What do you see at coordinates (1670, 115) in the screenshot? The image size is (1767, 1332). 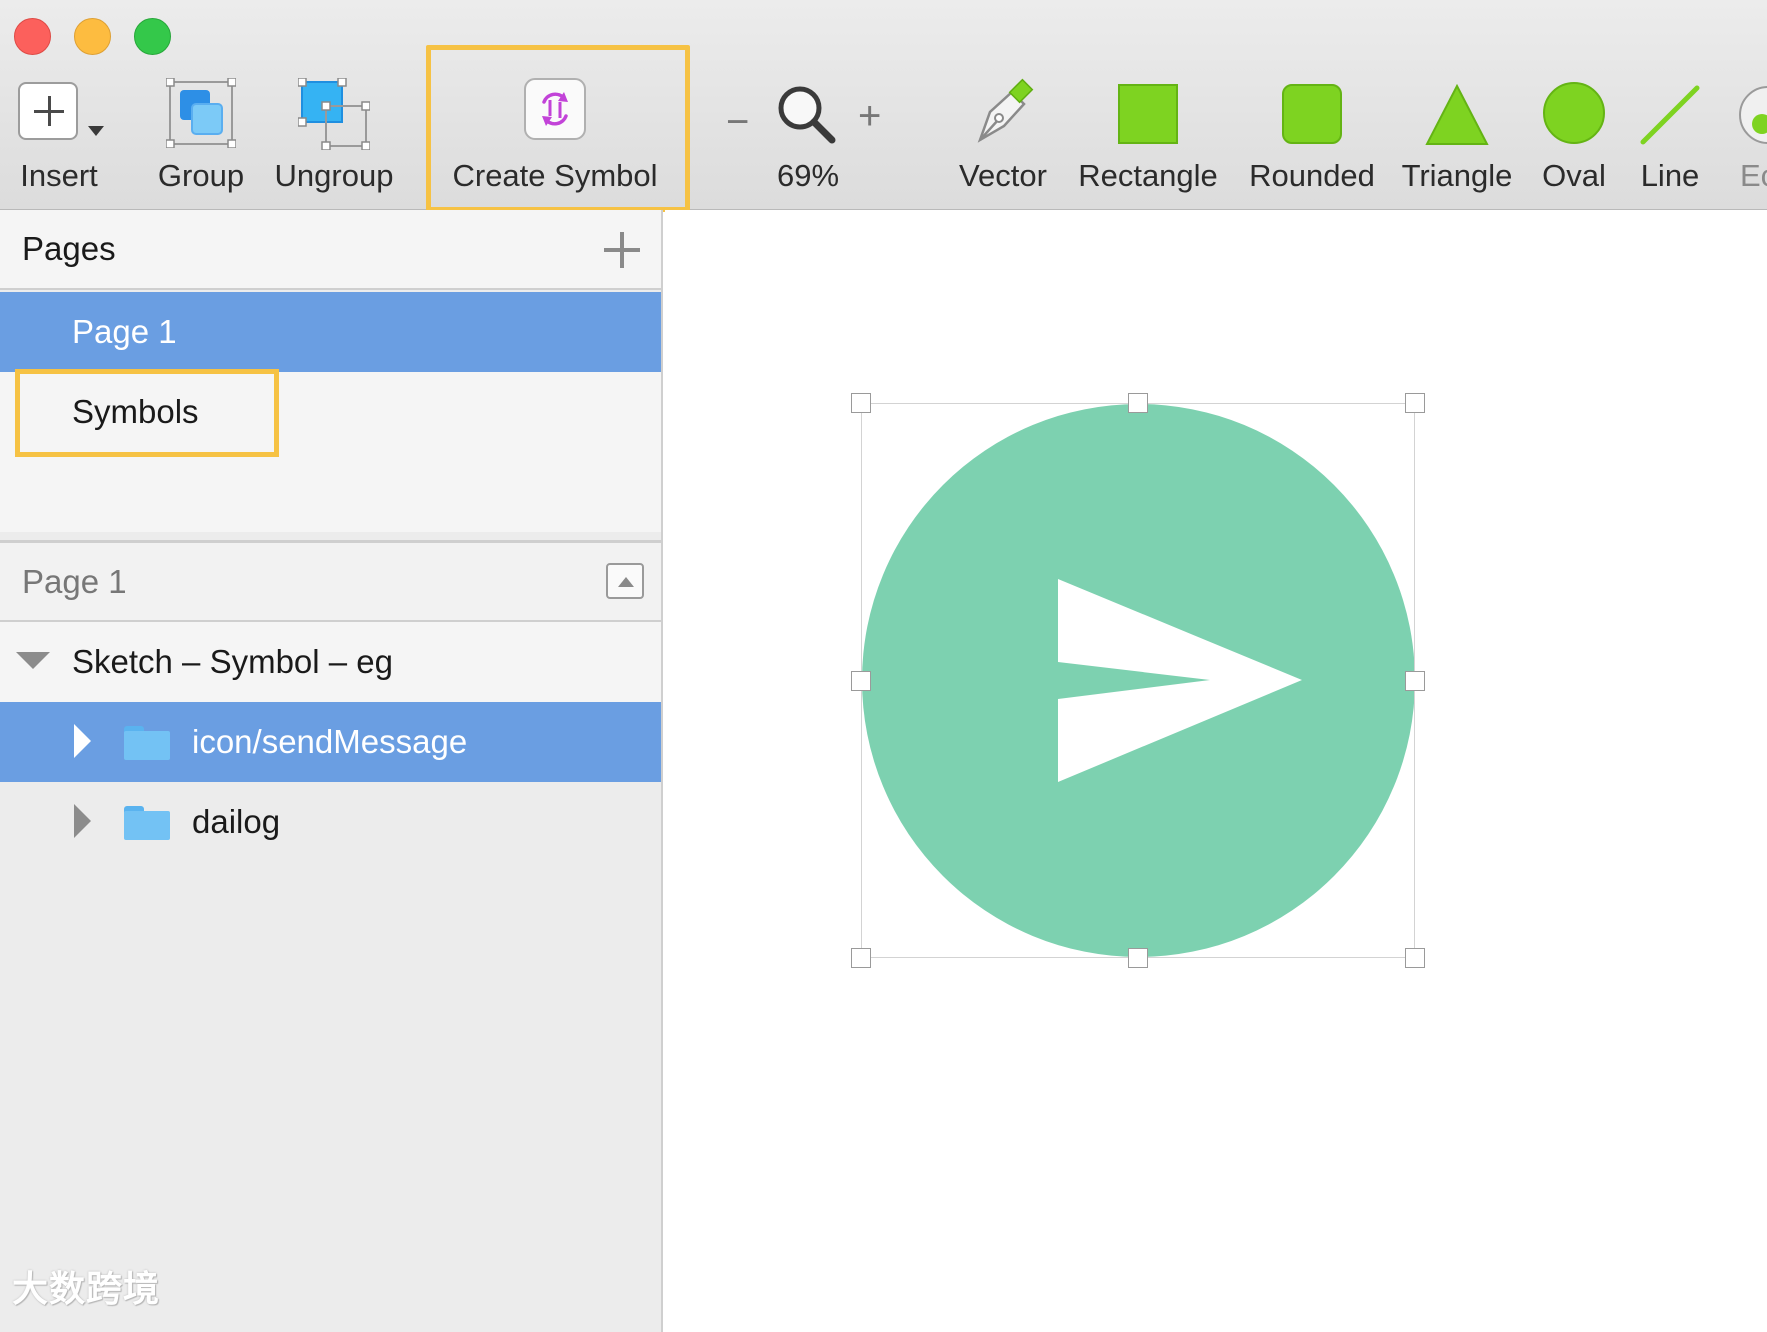 I see `line-icon` at bounding box center [1670, 115].